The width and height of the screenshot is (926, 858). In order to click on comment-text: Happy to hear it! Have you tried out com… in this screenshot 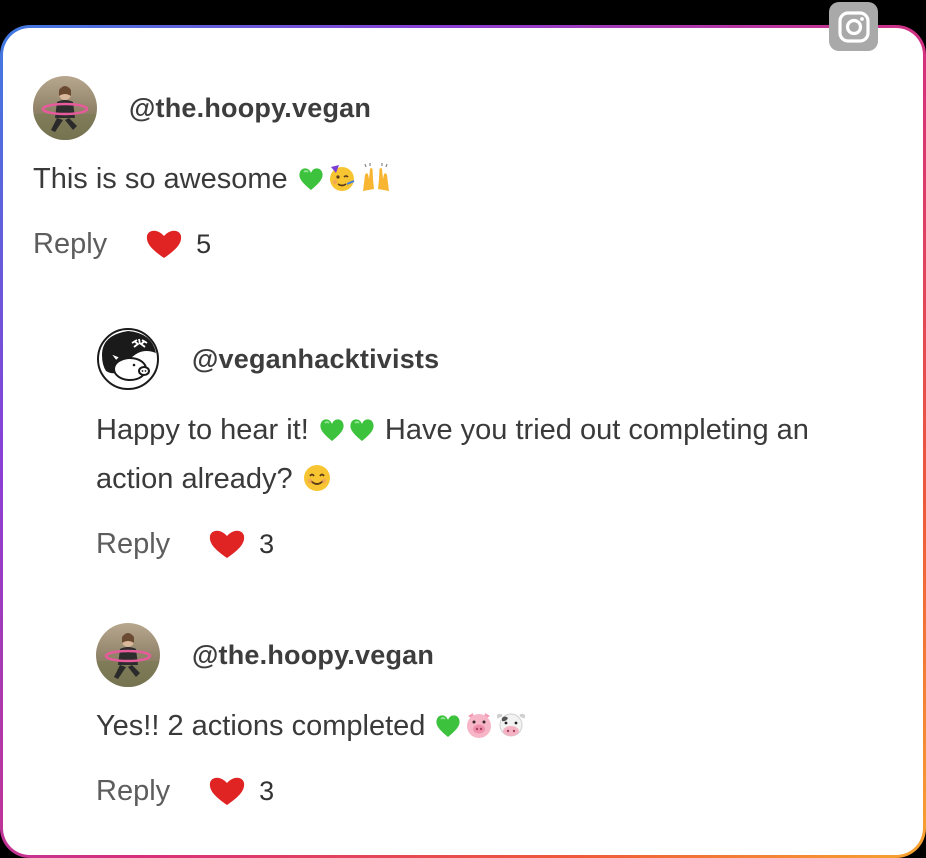, I will do `click(491, 457)`.